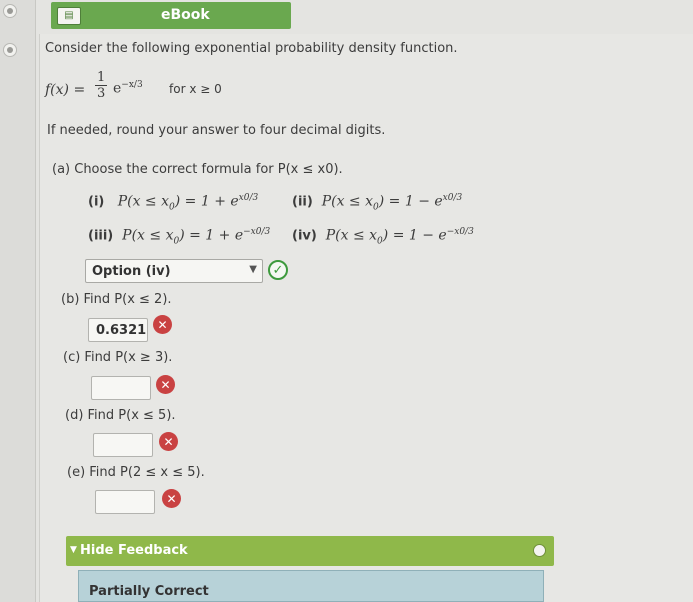  Describe the element at coordinates (128, 88) in the screenshot. I see `fx-exponential: e−x/3` at that location.